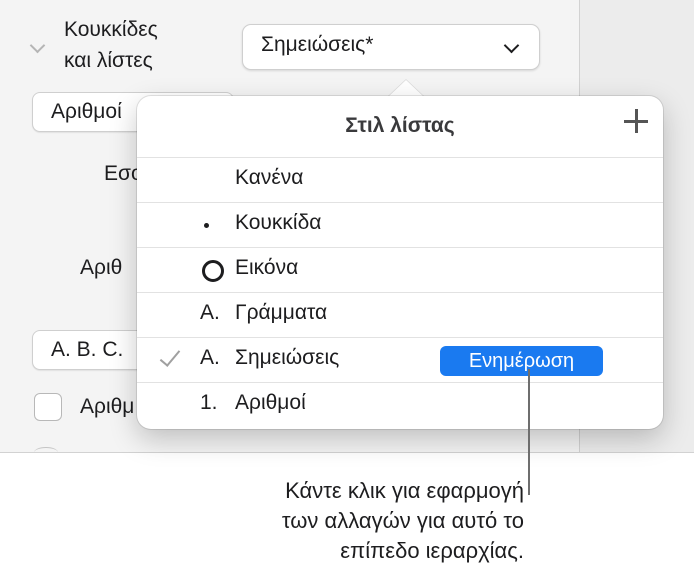 Image resolution: width=694 pixels, height=587 pixels. I want to click on list-style-row-none: Κανένα, so click(400, 180).